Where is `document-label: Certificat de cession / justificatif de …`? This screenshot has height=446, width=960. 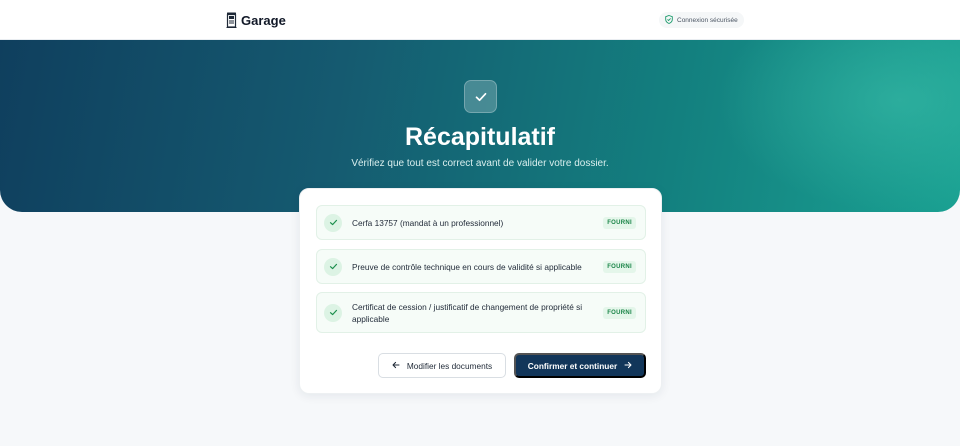 document-label: Certificat de cession / justificatif de … is located at coordinates (467, 312).